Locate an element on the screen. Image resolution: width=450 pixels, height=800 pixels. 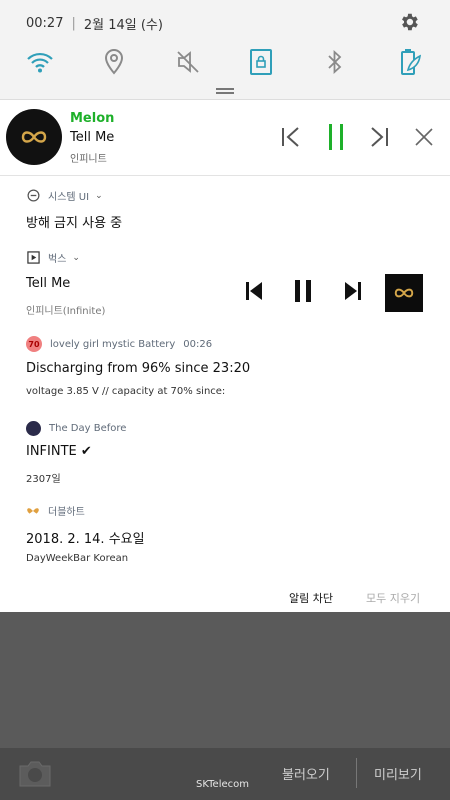
close-icon is located at coordinates (424, 137).